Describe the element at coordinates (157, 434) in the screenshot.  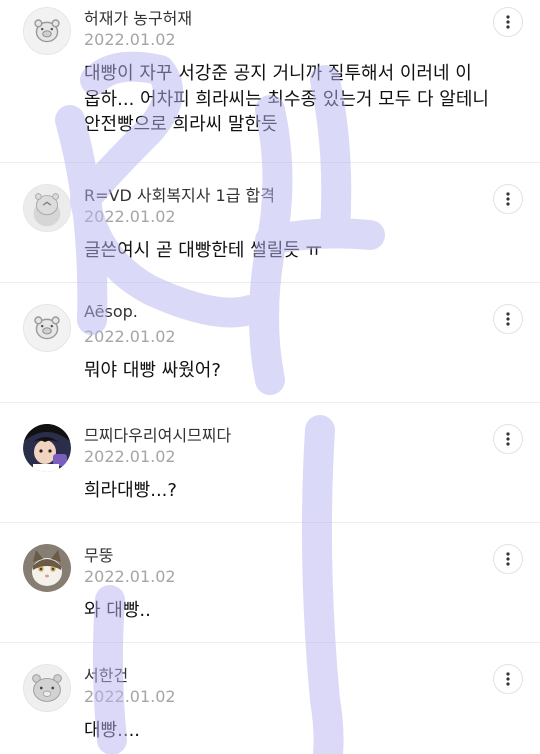
I see `comment-author: 므찌다우리여시므찌다` at that location.